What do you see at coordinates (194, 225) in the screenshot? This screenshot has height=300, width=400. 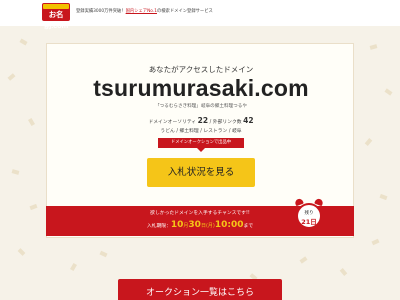 I see `deadline-day: 30` at bounding box center [194, 225].